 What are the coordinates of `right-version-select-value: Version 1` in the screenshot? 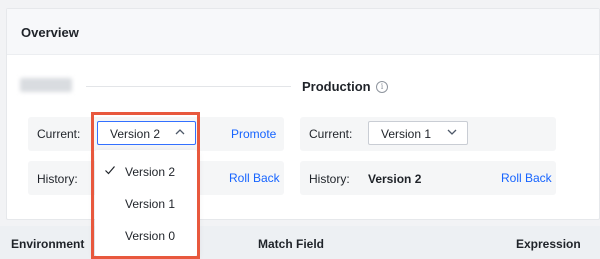 It's located at (406, 134).